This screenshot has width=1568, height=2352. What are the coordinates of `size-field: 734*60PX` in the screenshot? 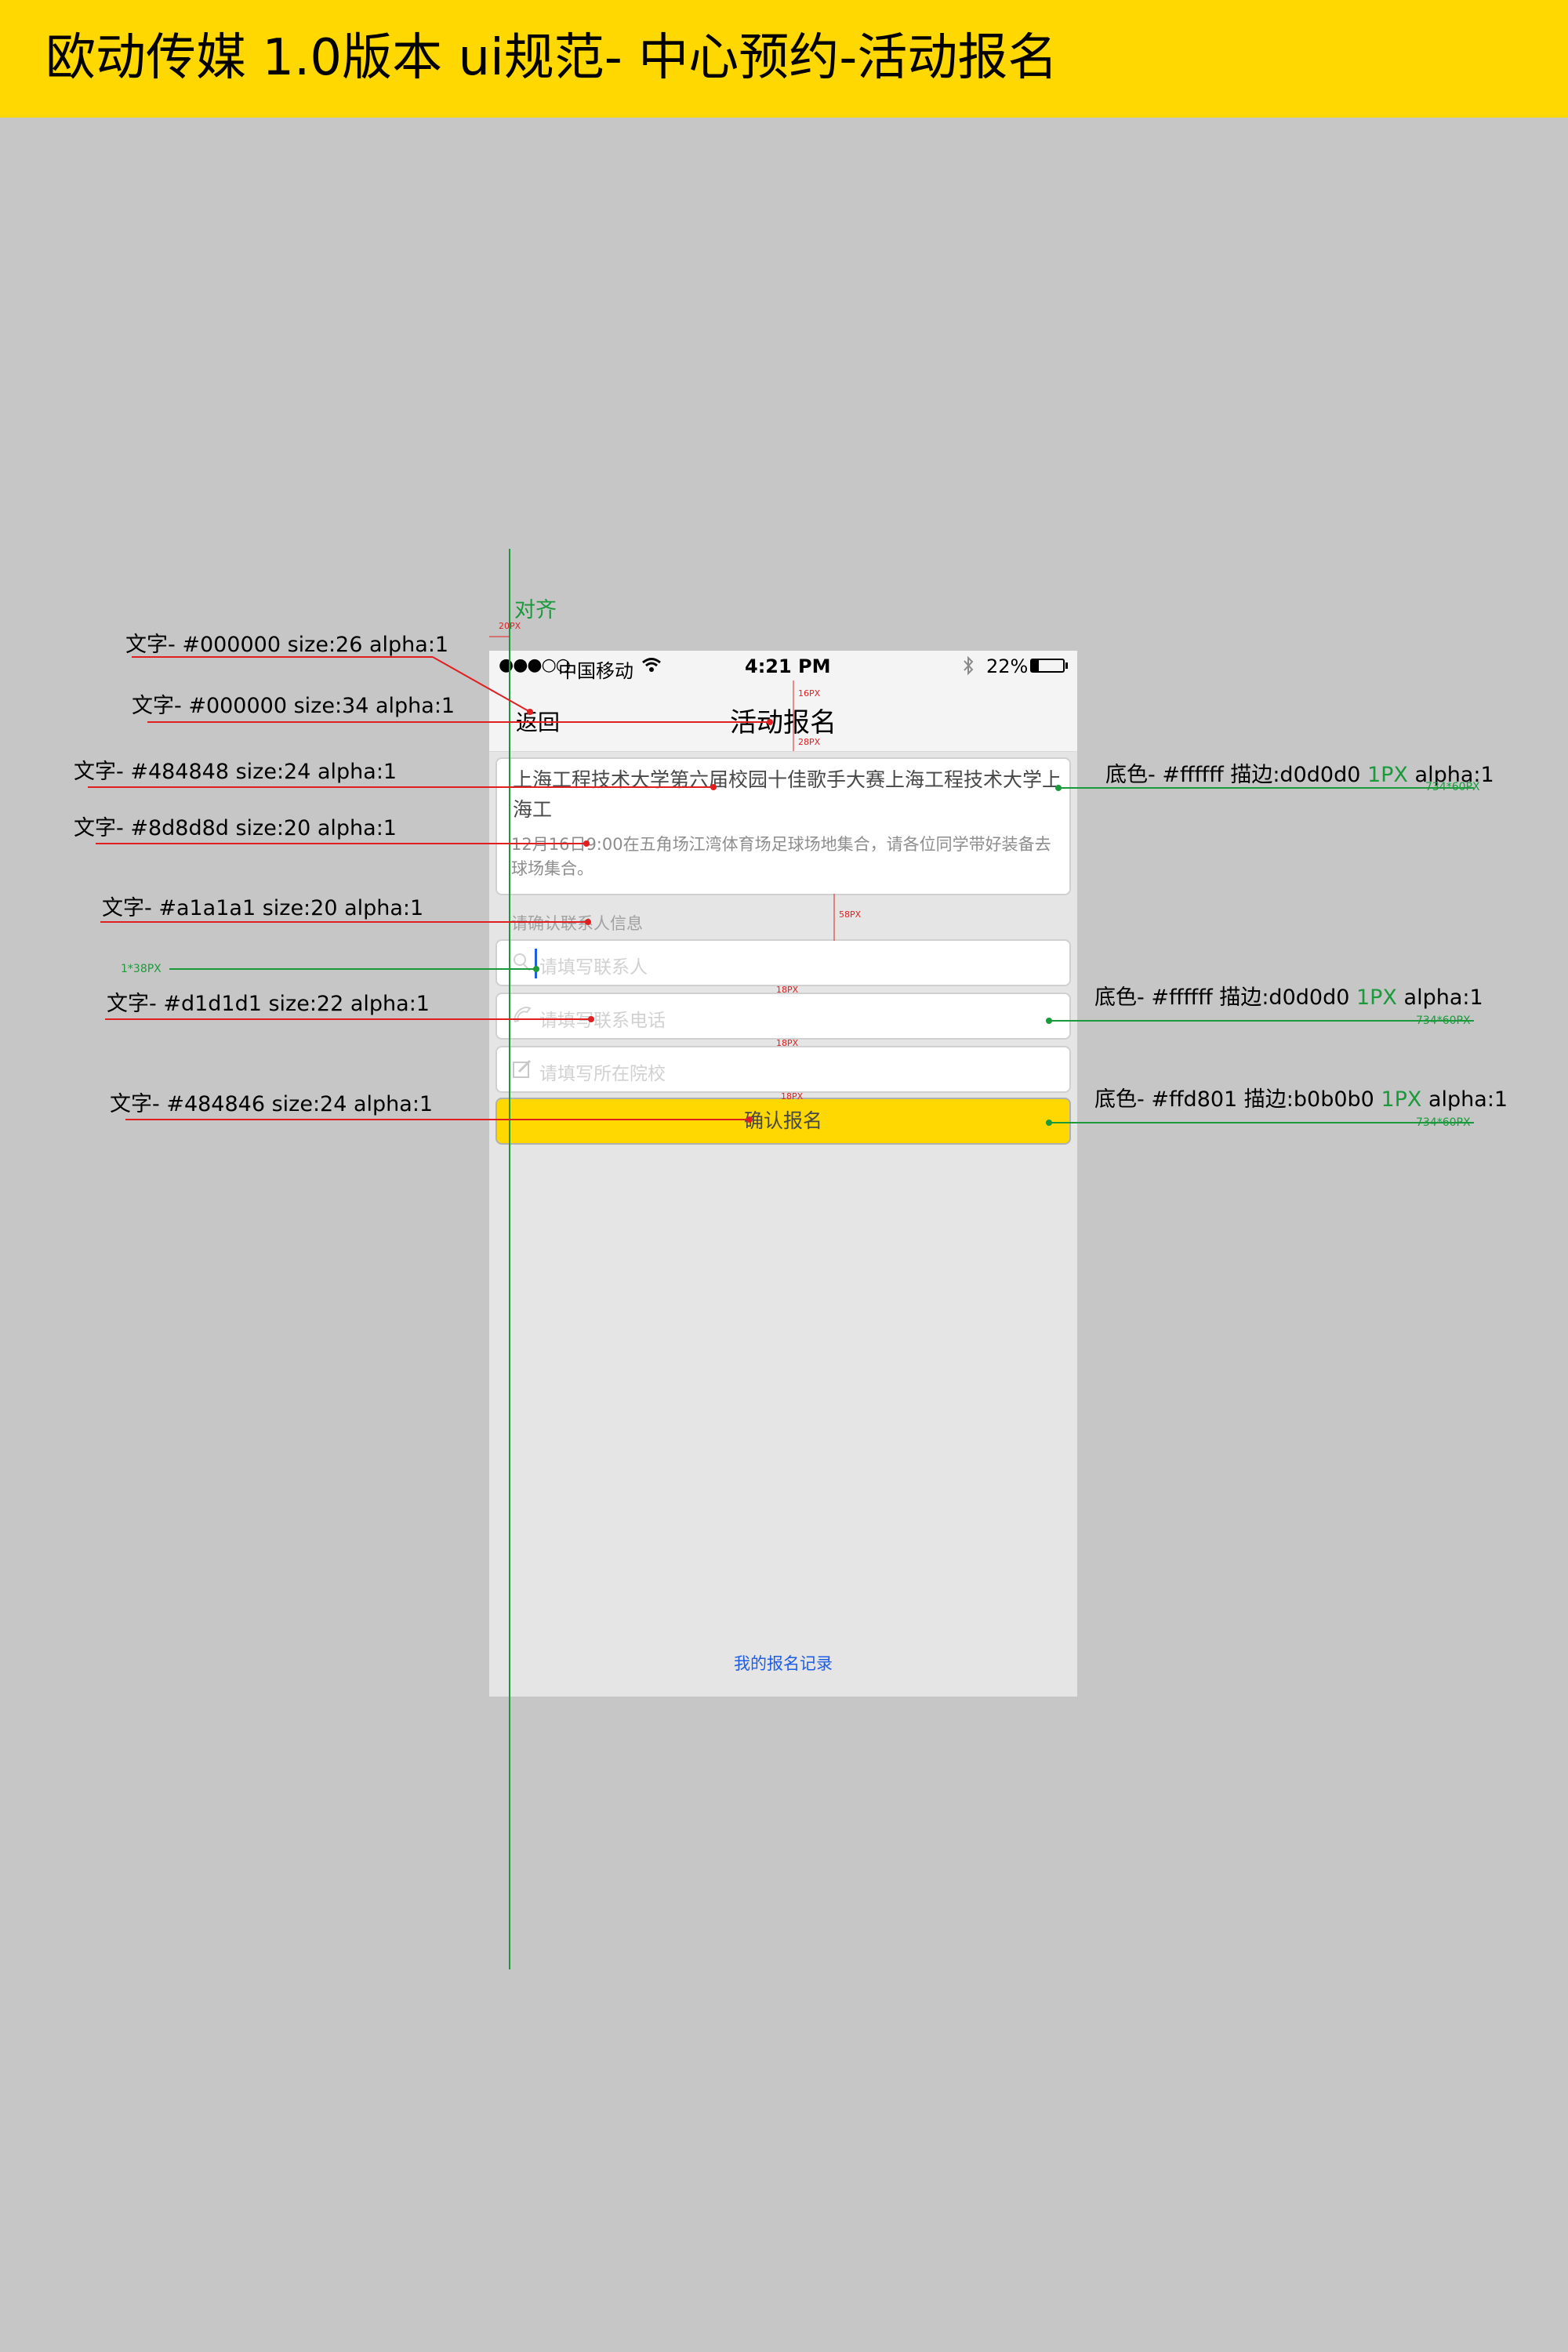 It's located at (1443, 1020).